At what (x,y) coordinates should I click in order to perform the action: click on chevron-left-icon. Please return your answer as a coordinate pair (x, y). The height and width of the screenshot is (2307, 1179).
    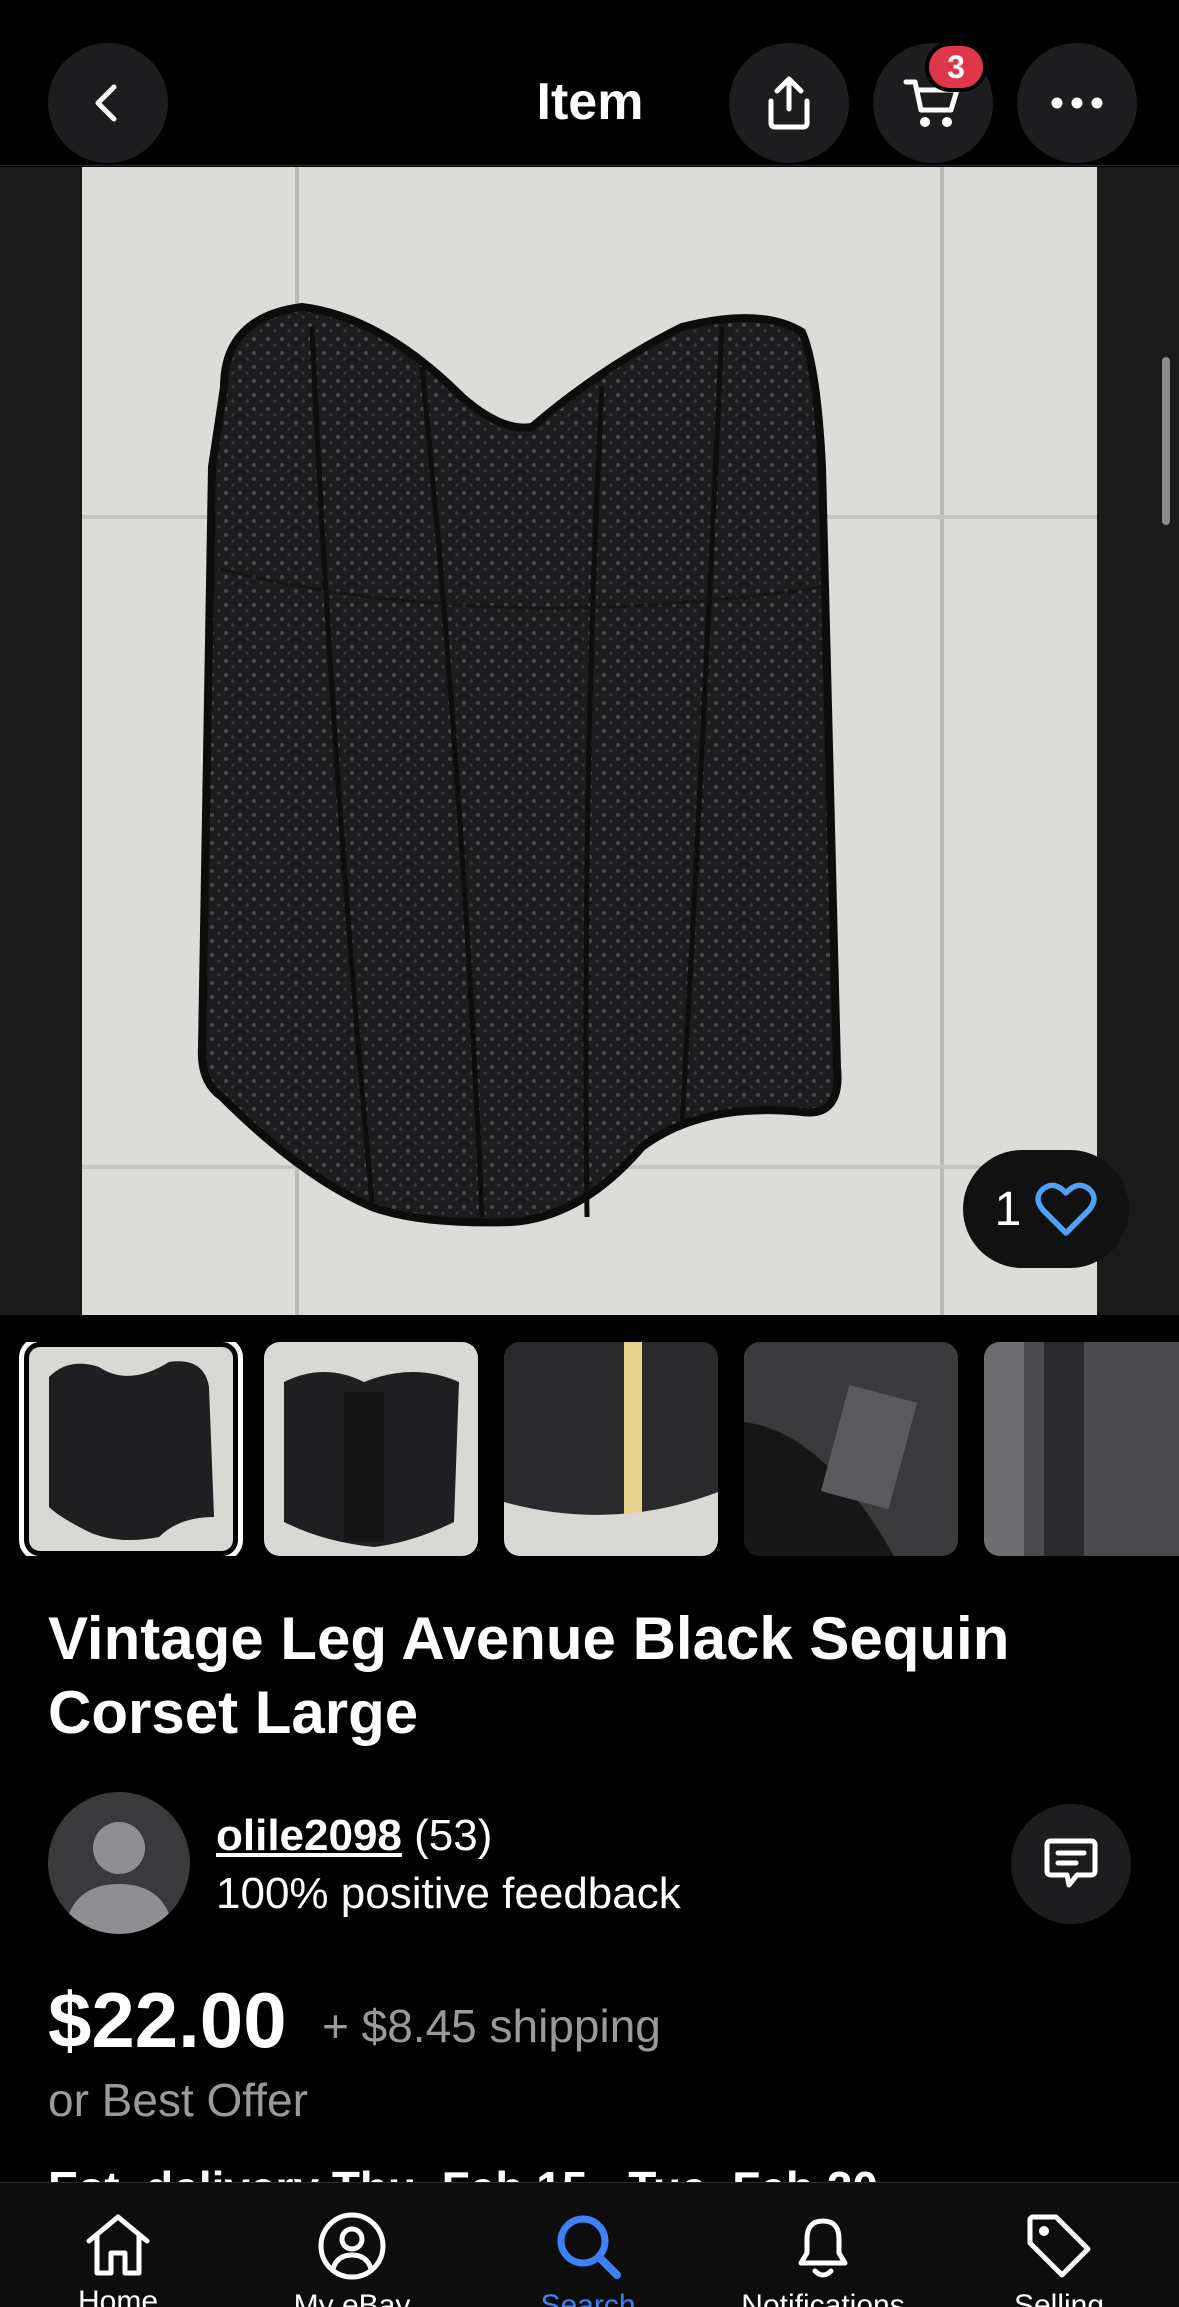
    Looking at the image, I should click on (106, 103).